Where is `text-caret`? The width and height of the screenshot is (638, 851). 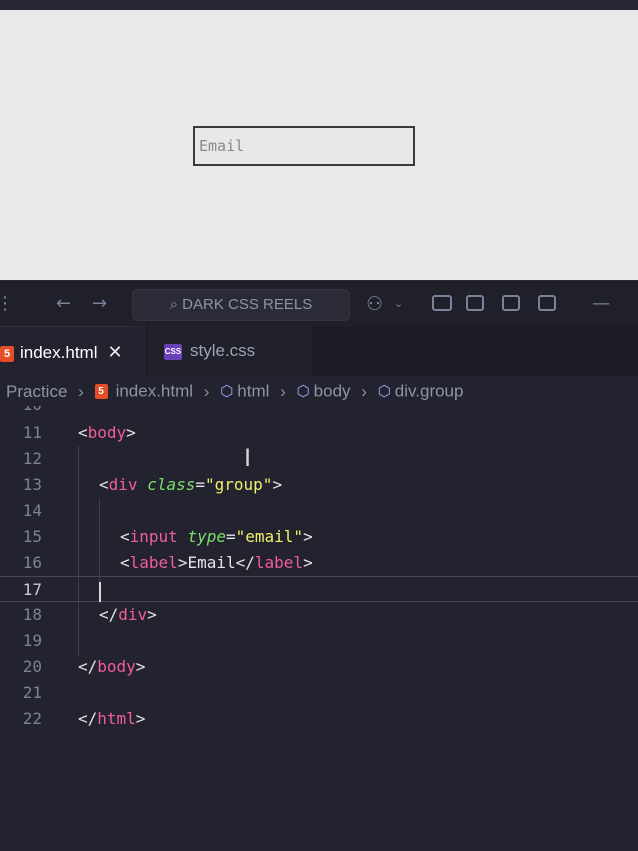
text-caret is located at coordinates (100, 592).